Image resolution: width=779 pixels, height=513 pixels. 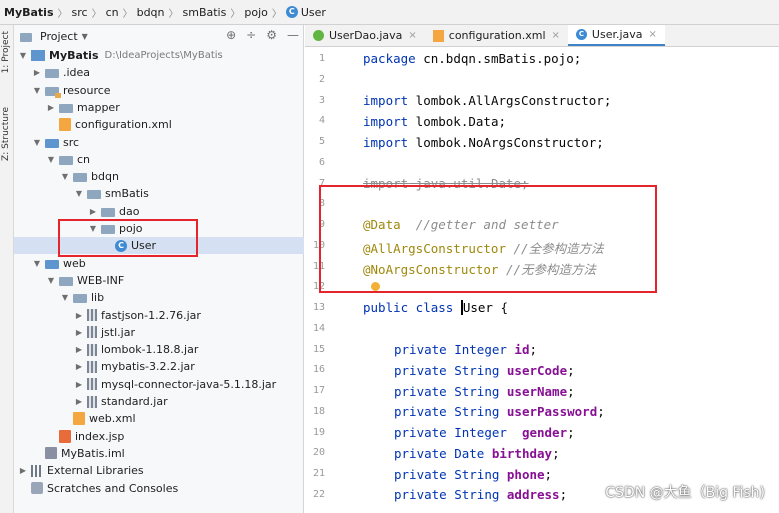 I want to click on hide-panel-icon: —, so click(x=293, y=35).